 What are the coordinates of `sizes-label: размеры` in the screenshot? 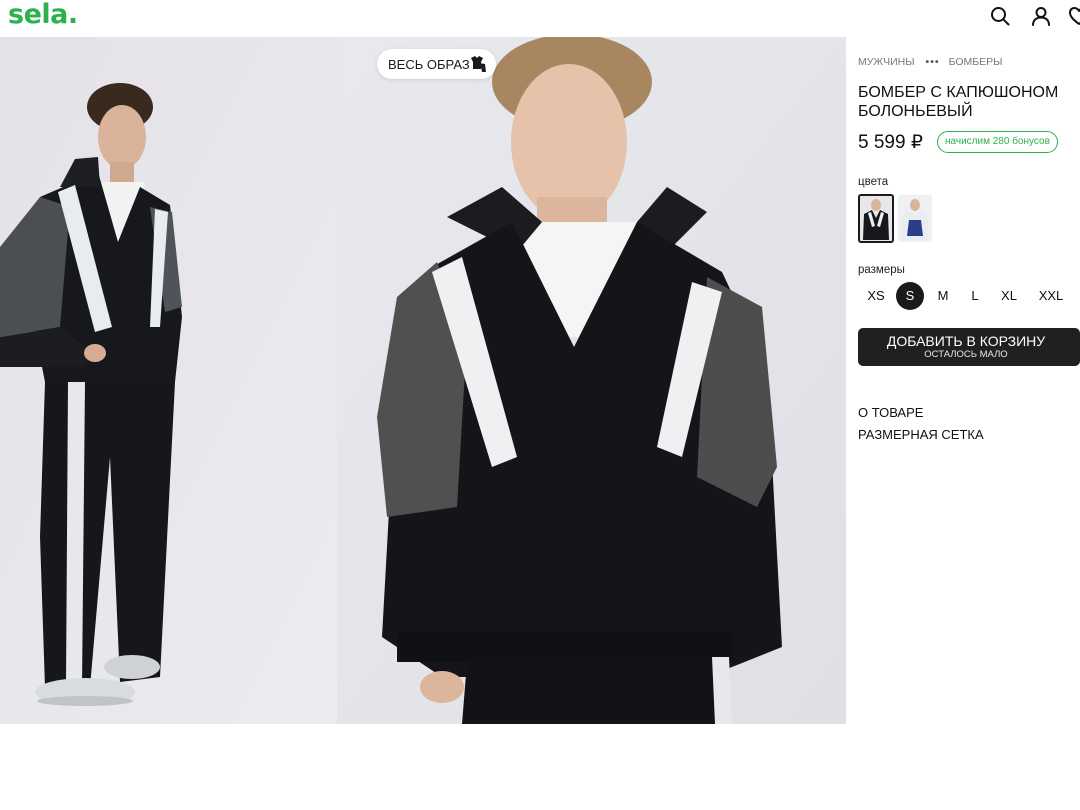 It's located at (881, 270).